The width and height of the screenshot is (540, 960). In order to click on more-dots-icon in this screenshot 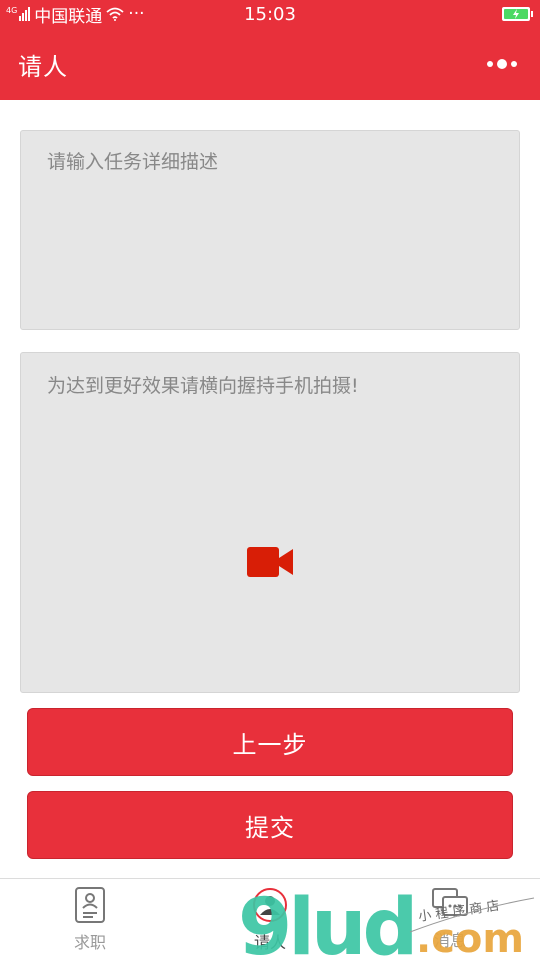, I will do `click(490, 64)`.